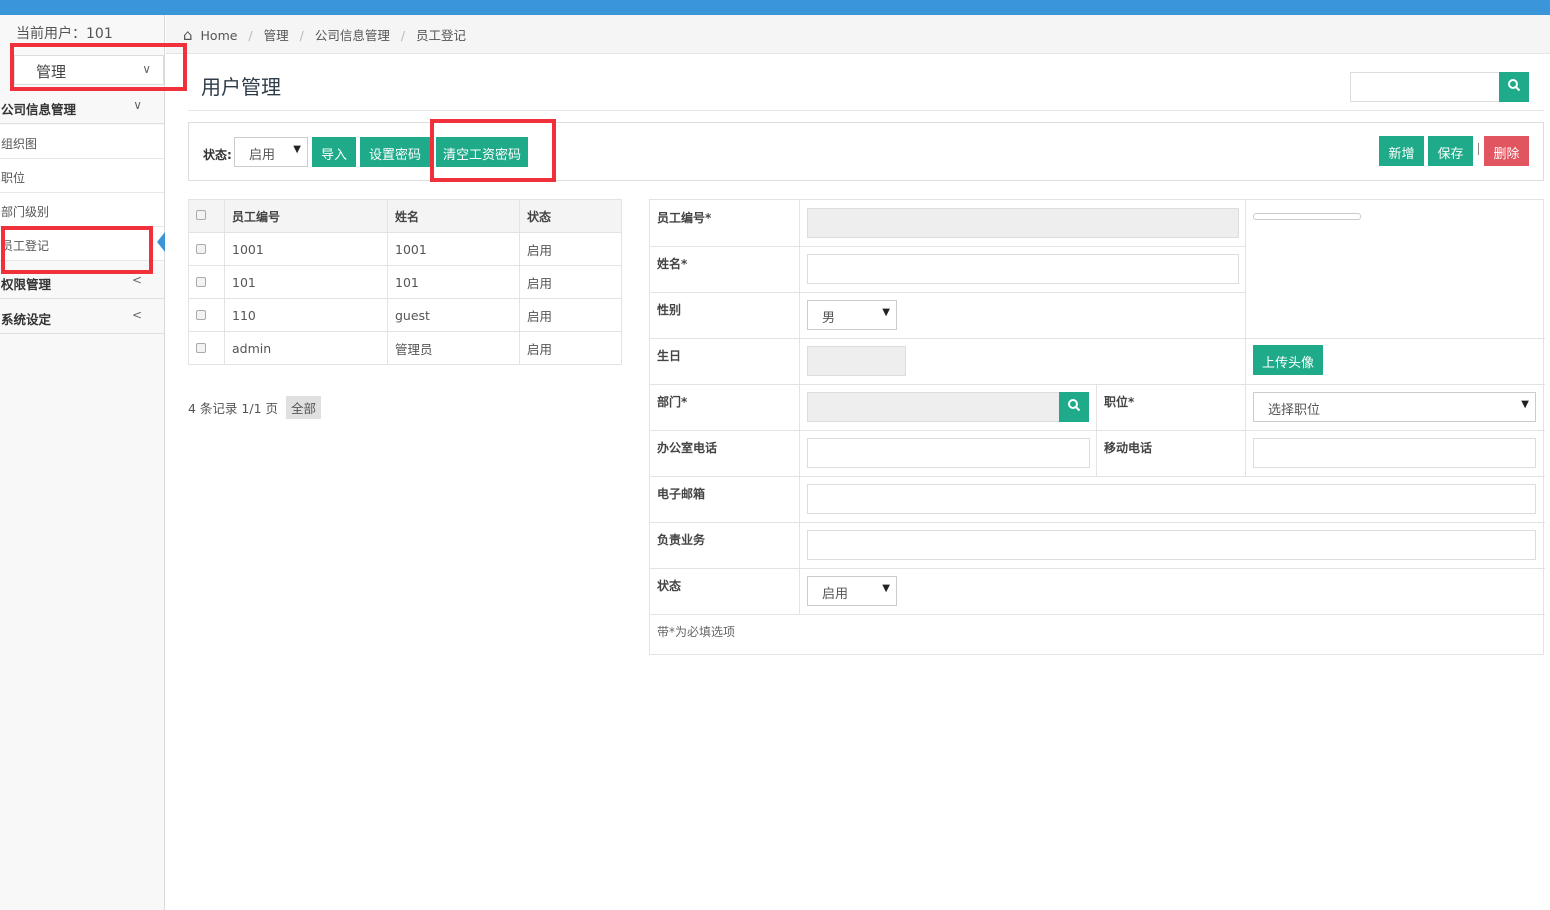 This screenshot has height=910, width=1550. What do you see at coordinates (271, 152) in the screenshot?
I see `status-filter-select: 启用 ▼` at bounding box center [271, 152].